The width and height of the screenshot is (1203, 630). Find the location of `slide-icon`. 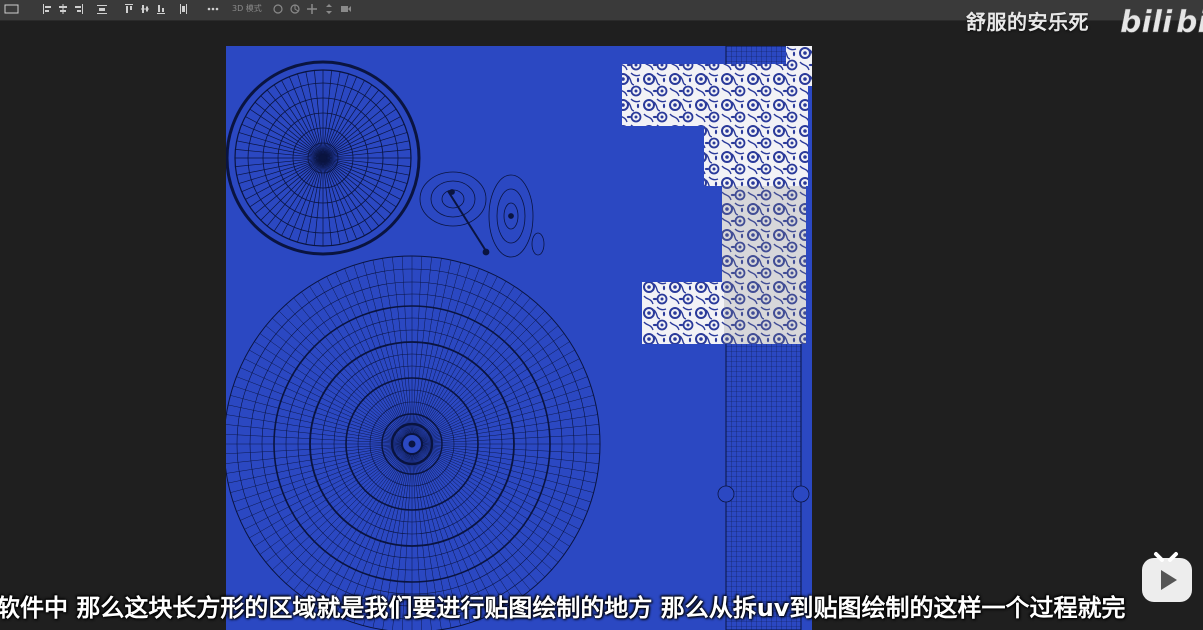

slide-icon is located at coordinates (329, 9).